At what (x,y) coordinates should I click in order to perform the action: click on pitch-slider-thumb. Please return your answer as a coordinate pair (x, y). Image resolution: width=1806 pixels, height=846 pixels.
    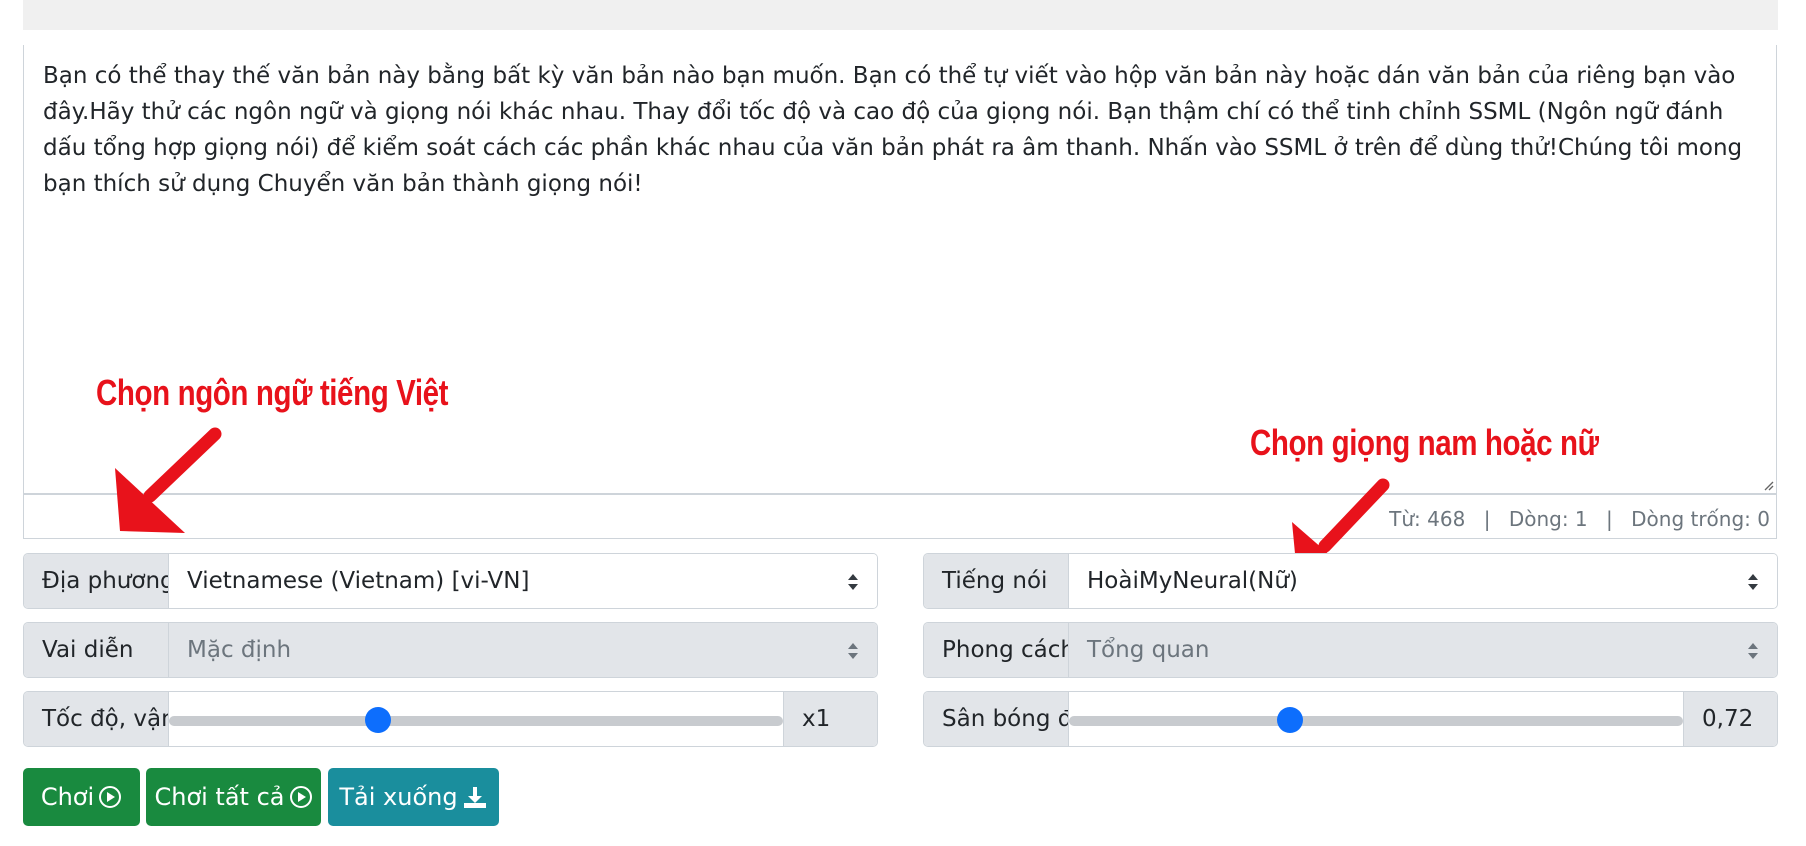
    Looking at the image, I should click on (1290, 720).